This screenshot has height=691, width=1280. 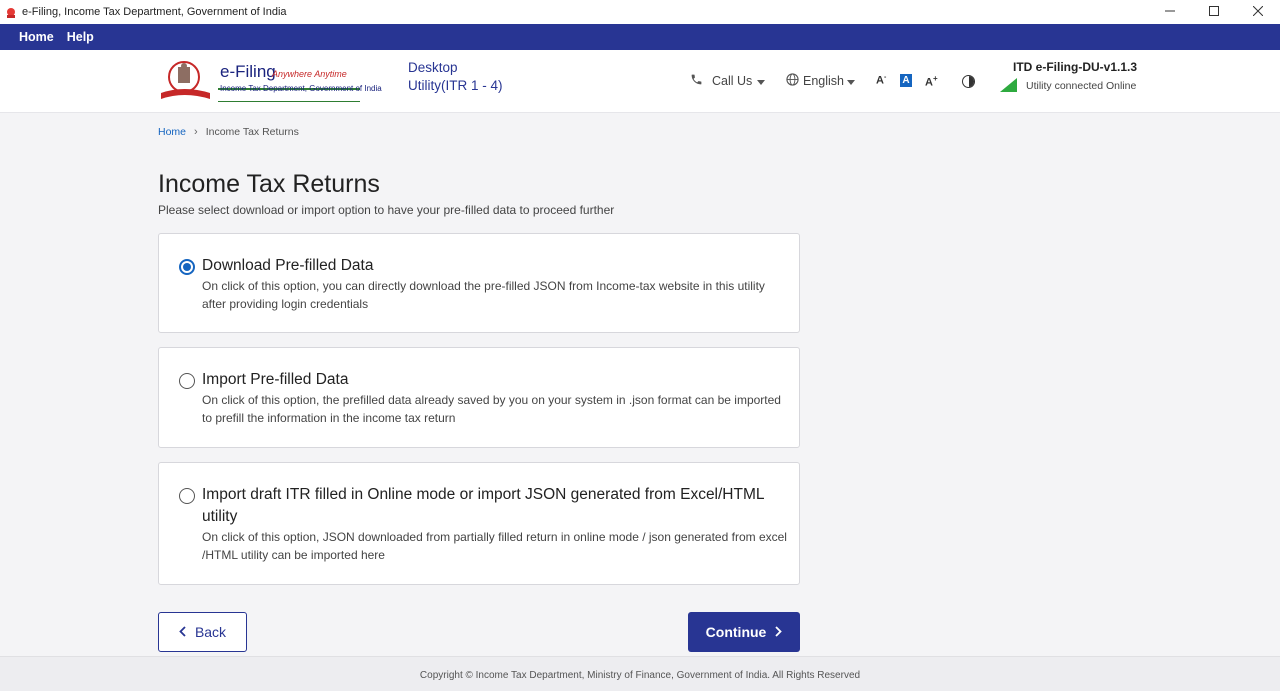 What do you see at coordinates (968, 81) in the screenshot?
I see `contrast-toggle-icon` at bounding box center [968, 81].